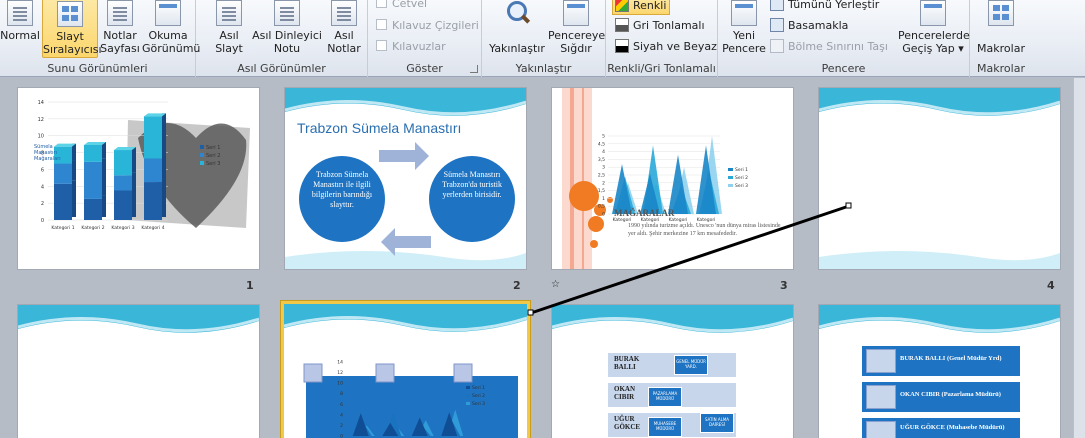 This screenshot has width=1085, height=438. Describe the element at coordinates (717, 423) in the screenshot. I see `org-box: SATIN ALMA DAİRESİ` at that location.